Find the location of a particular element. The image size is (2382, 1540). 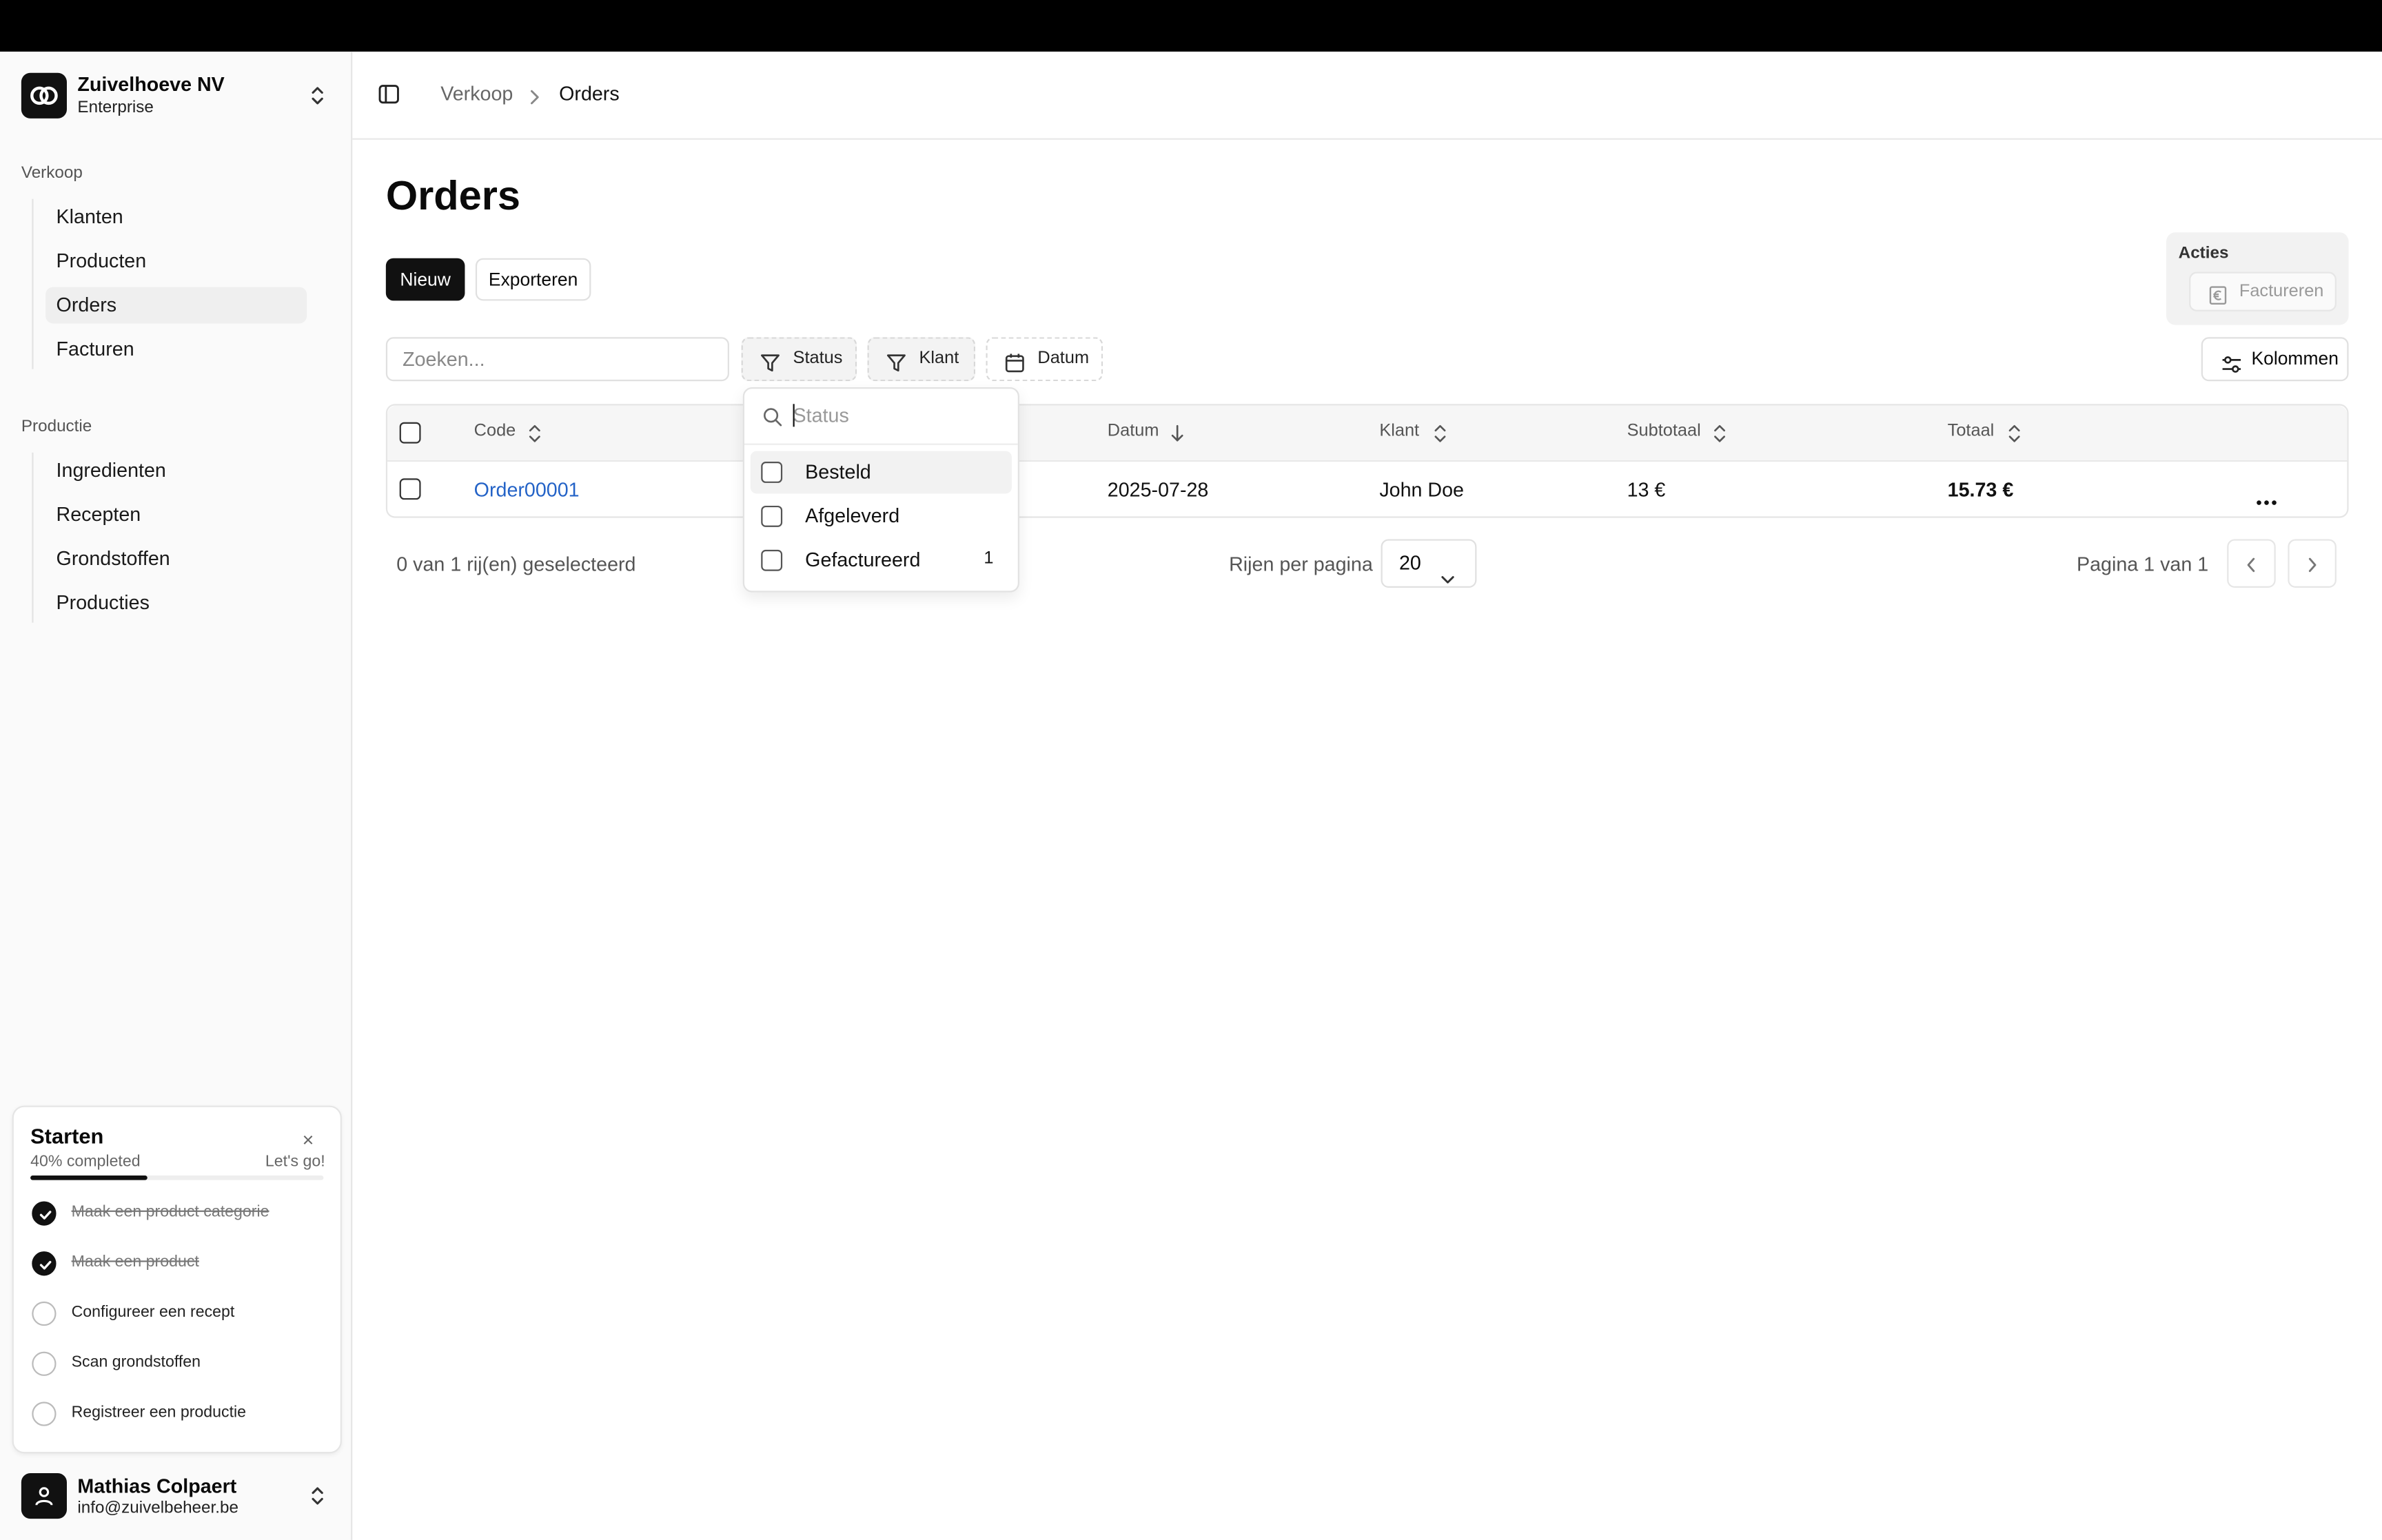

arrow-down-icon is located at coordinates (1177, 437).